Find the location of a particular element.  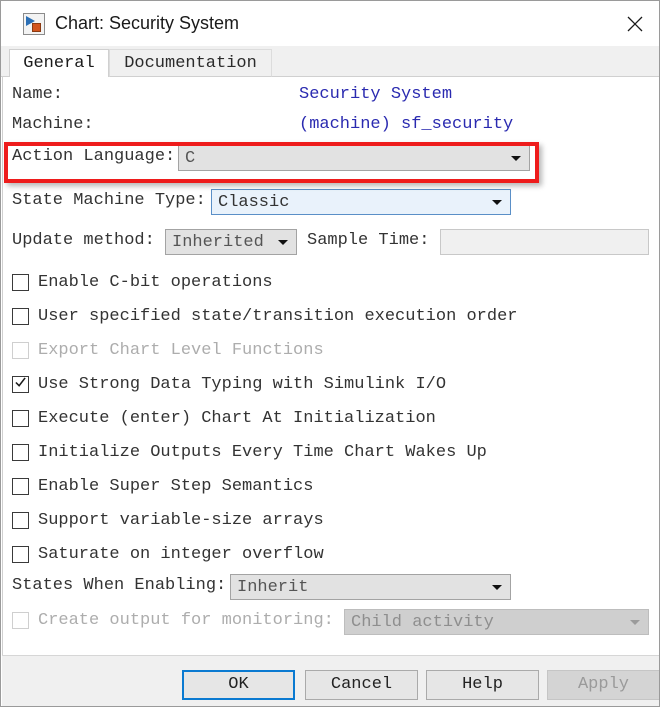

name-label: Name: is located at coordinates (38, 94).